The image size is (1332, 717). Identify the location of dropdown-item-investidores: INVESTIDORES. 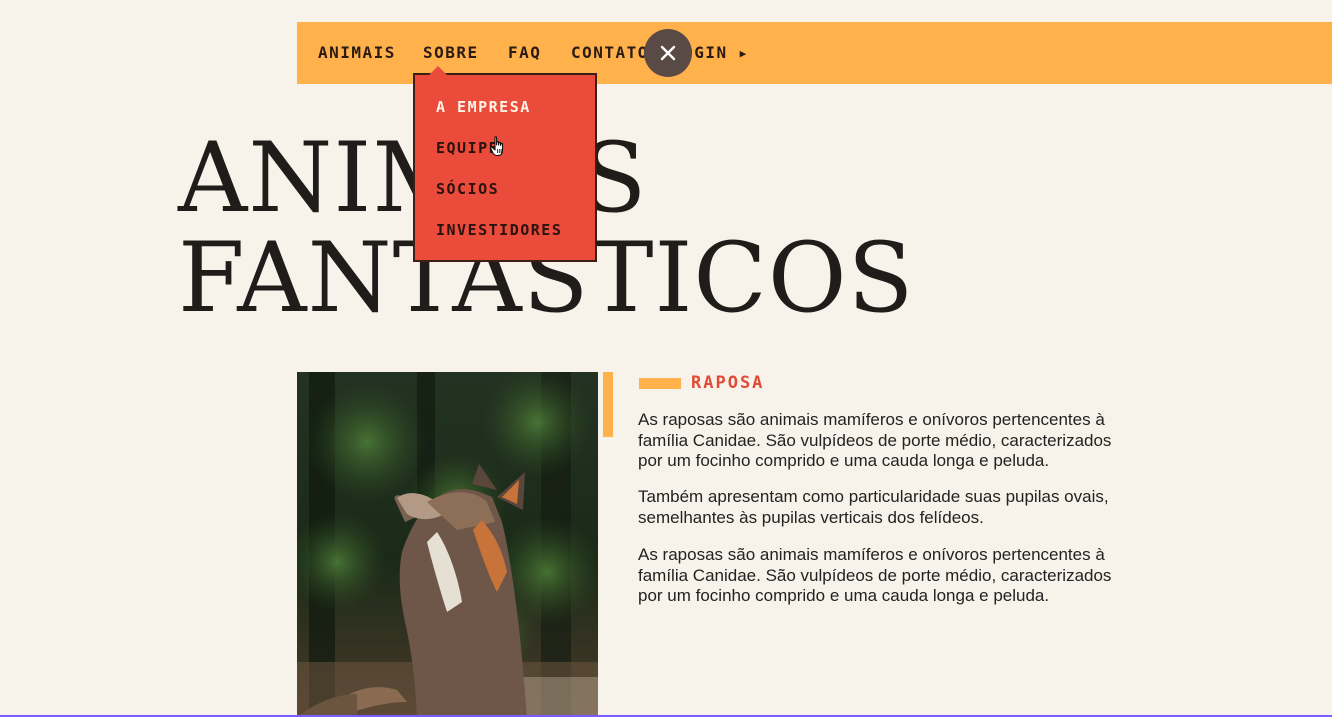
(499, 230).